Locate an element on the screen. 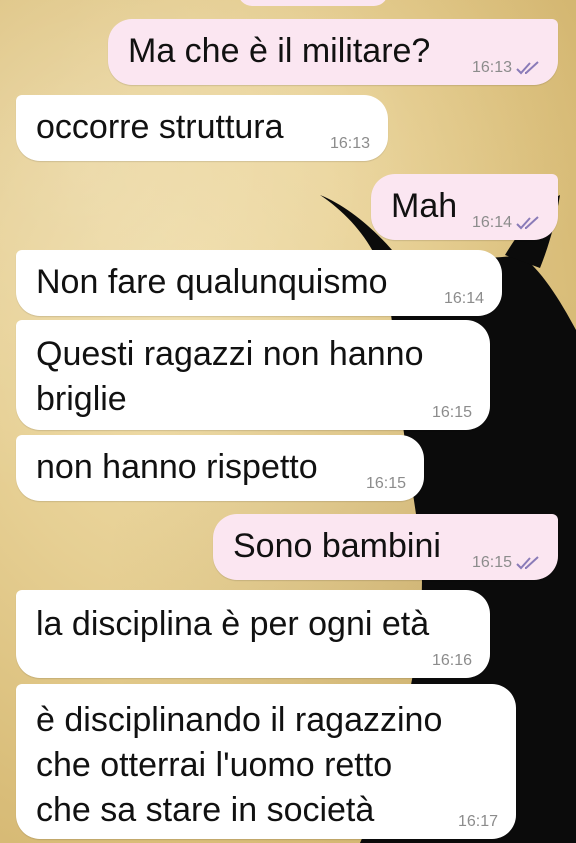 The image size is (576, 843). message-meta: 16:16 is located at coordinates (452, 661).